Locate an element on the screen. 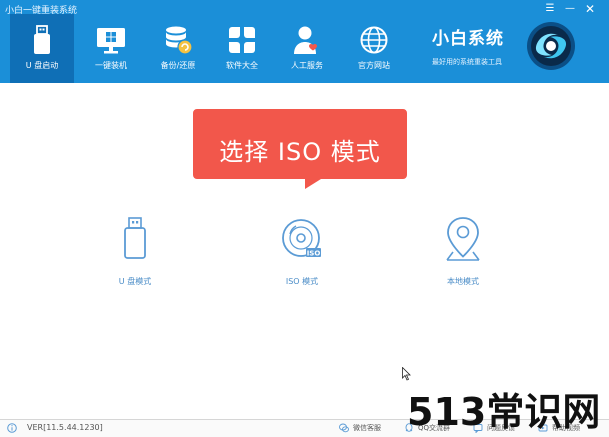 The height and width of the screenshot is (437, 609). nav-label: 官方网站 is located at coordinates (374, 65).